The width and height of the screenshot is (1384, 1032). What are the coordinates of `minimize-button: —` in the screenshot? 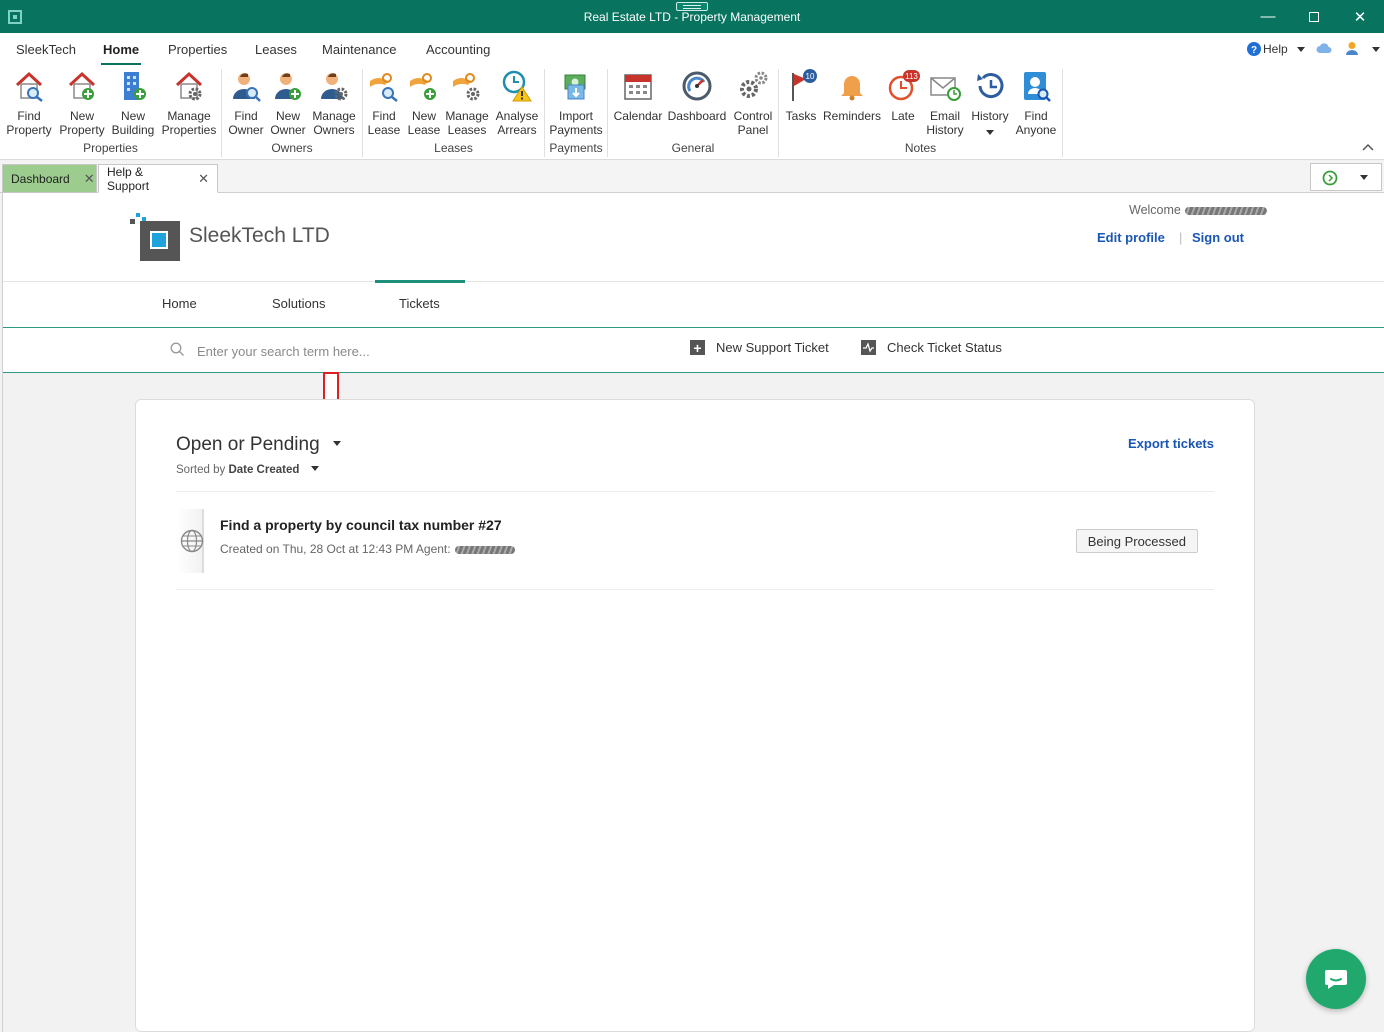 It's located at (1268, 16).